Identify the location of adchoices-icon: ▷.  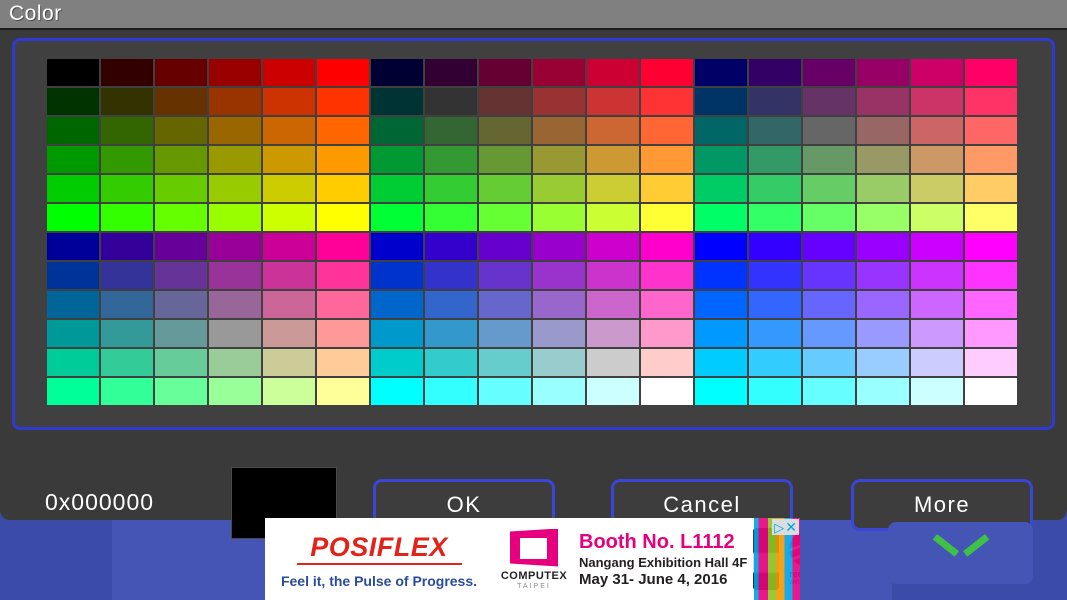
(779, 527).